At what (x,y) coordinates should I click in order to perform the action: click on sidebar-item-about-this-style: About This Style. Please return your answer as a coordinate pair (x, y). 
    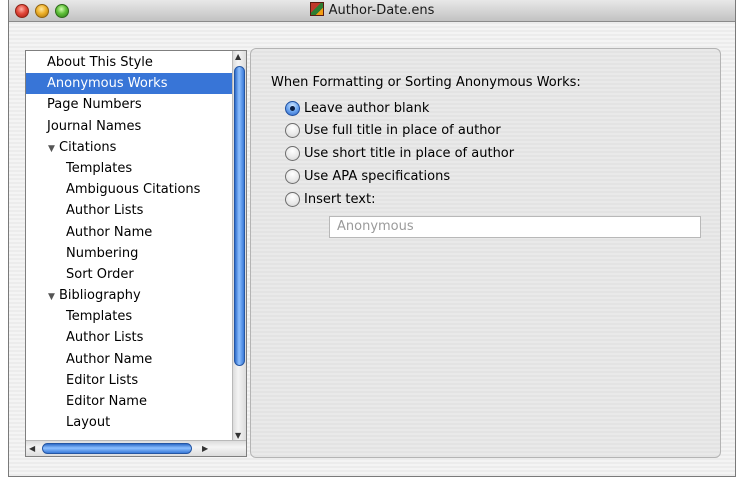
    Looking at the image, I should click on (129, 62).